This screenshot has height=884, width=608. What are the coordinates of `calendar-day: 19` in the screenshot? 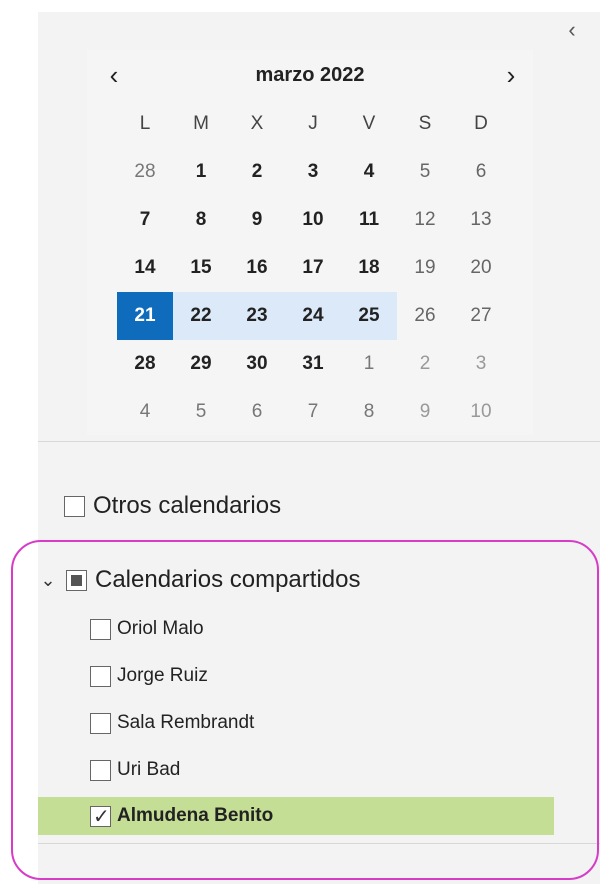 It's located at (425, 268).